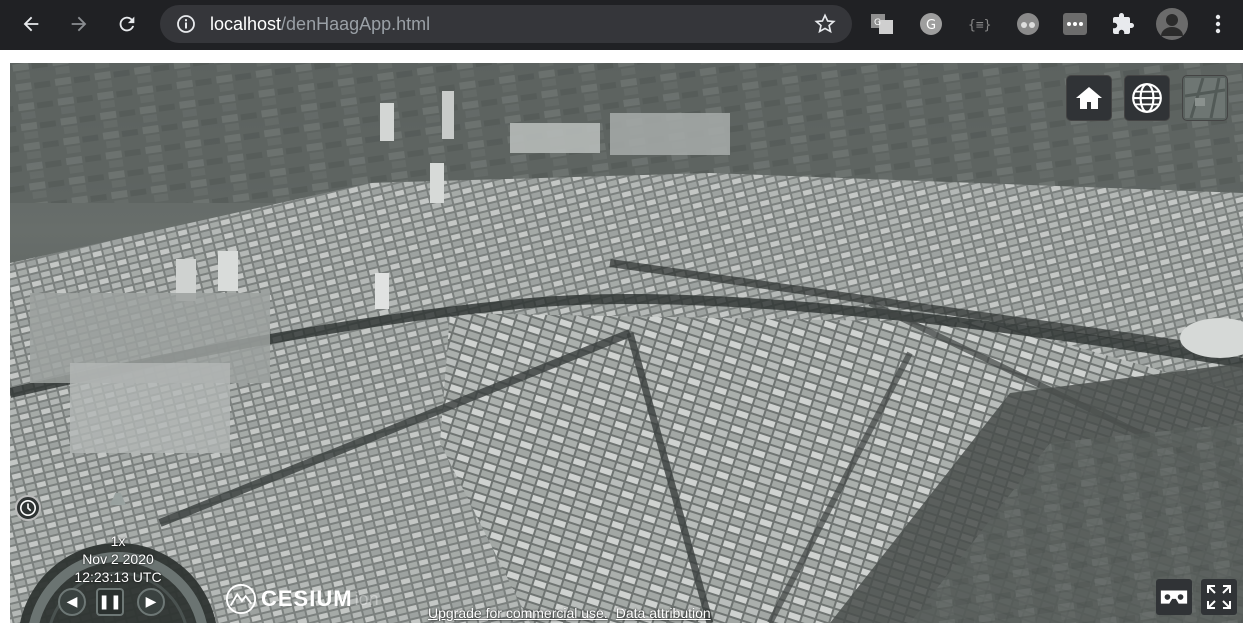 The width and height of the screenshot is (1243, 628). I want to click on spy-icon, so click(1028, 24).